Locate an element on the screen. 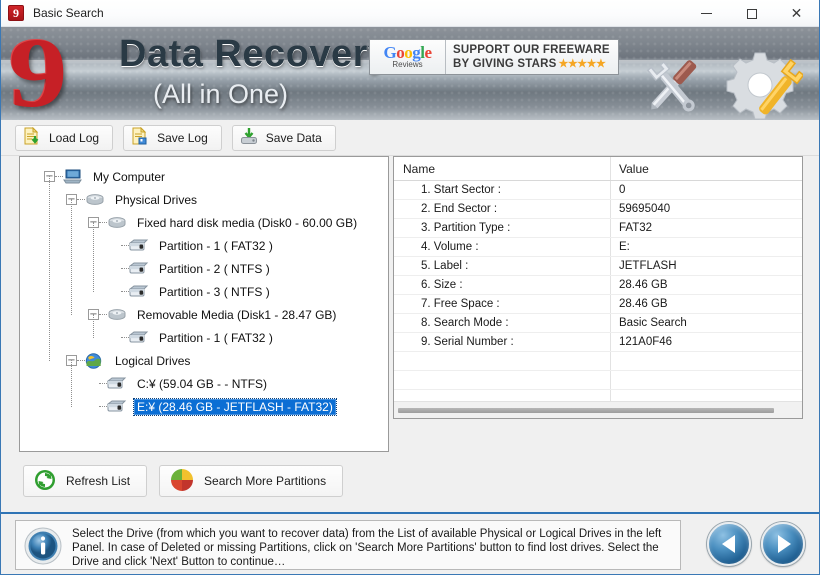 The width and height of the screenshot is (820, 575). details-row-name: 6. Size : is located at coordinates (442, 285).